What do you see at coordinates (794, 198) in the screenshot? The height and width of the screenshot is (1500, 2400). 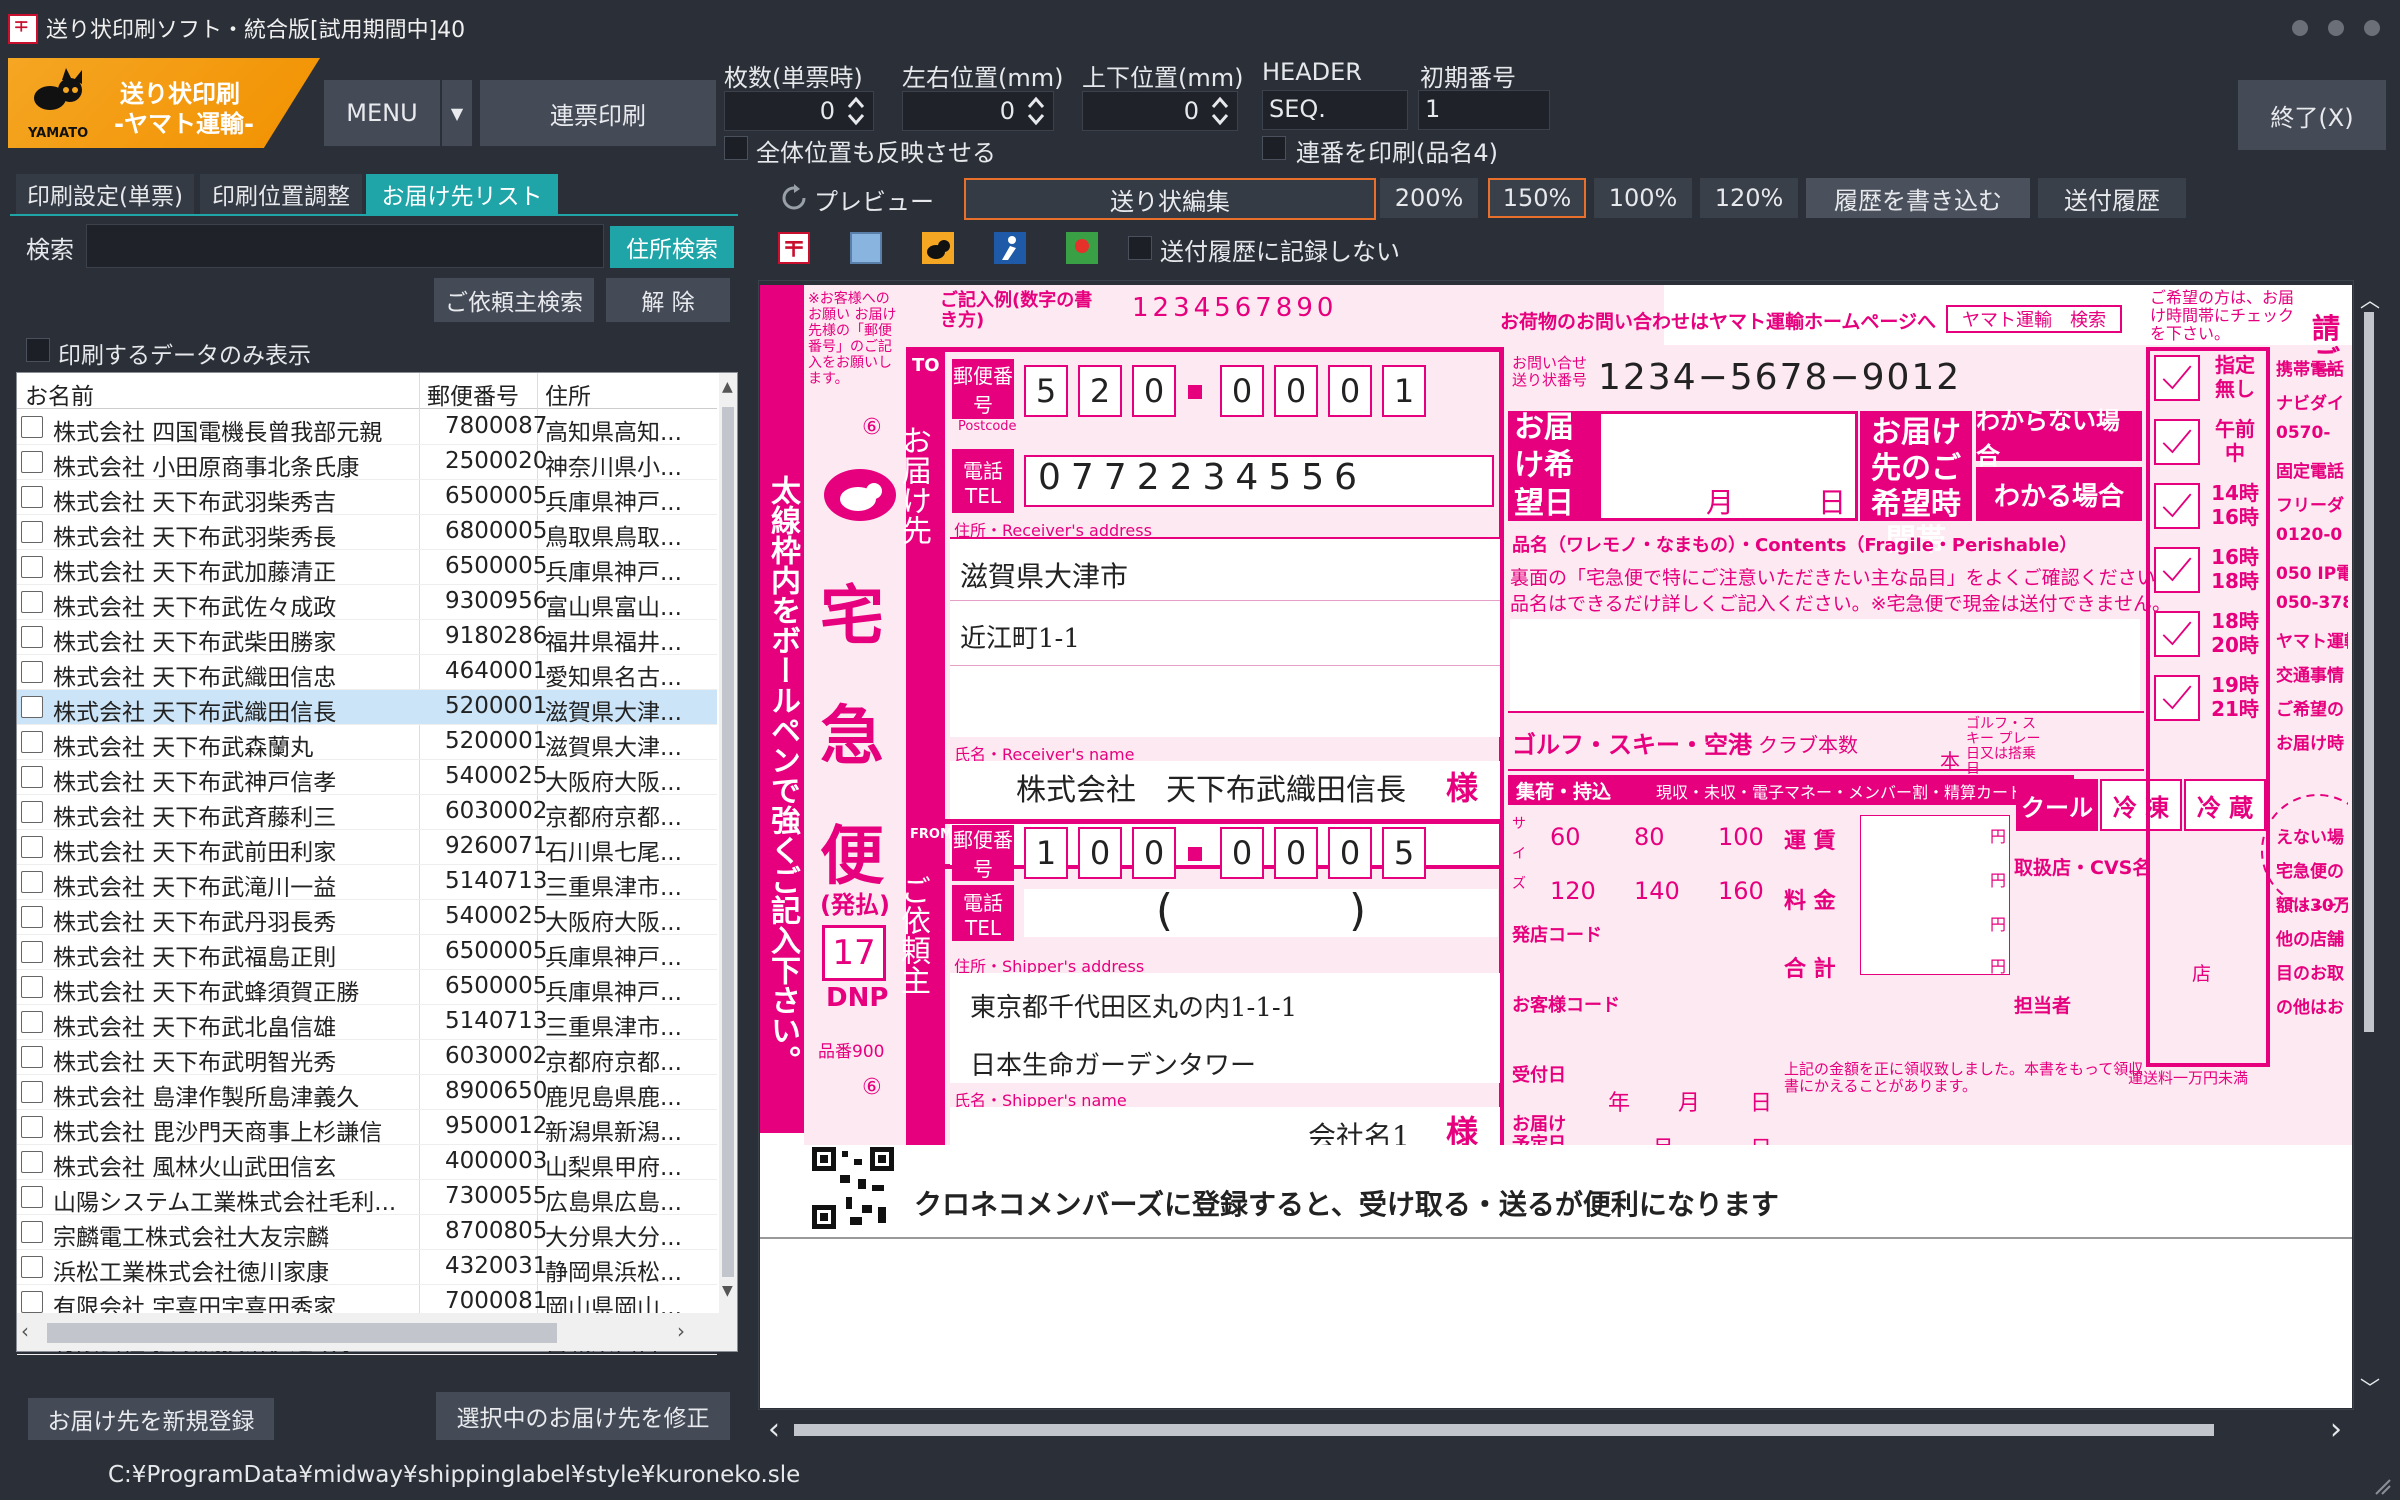 I see `refresh-icon` at bounding box center [794, 198].